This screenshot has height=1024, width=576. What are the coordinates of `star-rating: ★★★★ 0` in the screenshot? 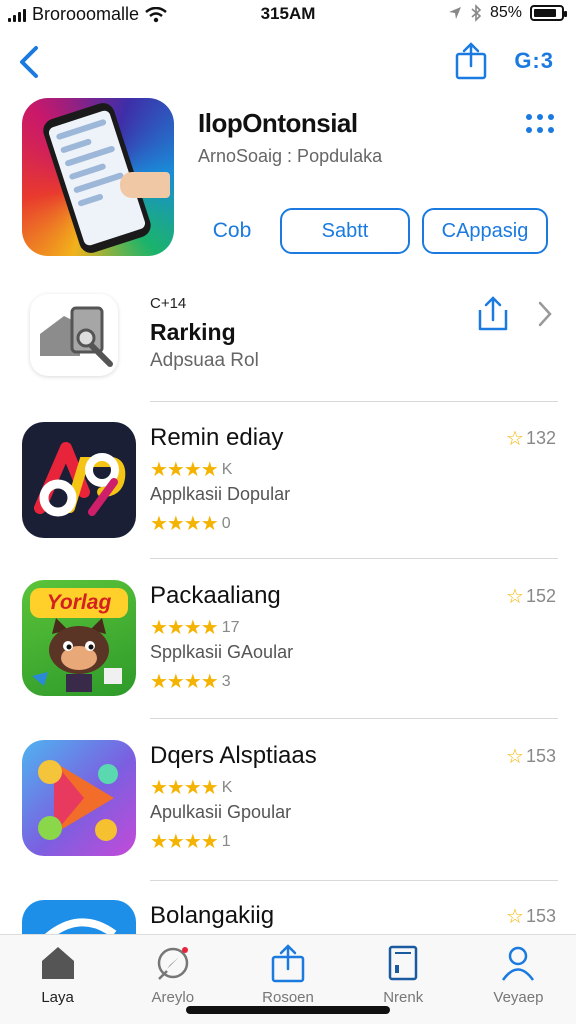 It's located at (190, 524).